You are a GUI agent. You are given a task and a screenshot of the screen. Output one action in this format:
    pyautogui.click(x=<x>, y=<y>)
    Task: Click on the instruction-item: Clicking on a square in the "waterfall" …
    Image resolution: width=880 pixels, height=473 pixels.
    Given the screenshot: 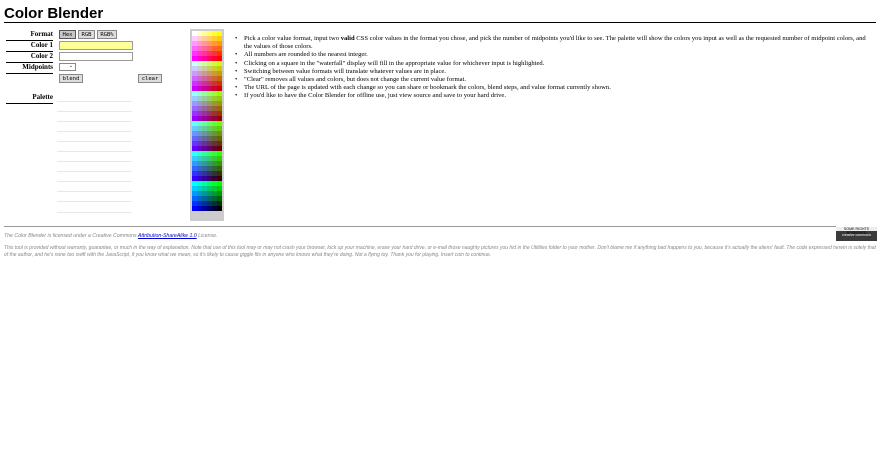 What is the action you would take?
    pyautogui.click(x=555, y=64)
    